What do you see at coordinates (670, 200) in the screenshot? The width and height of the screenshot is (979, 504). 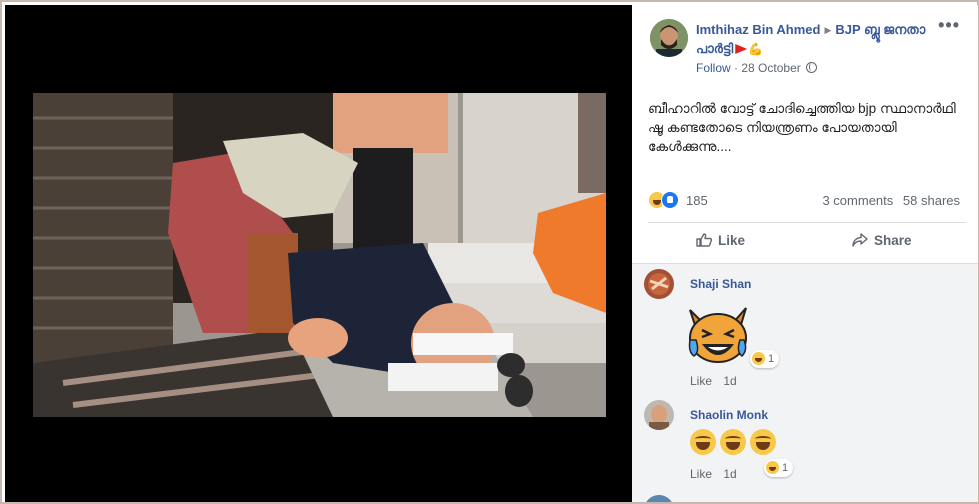 I see `like-reaction-icon` at bounding box center [670, 200].